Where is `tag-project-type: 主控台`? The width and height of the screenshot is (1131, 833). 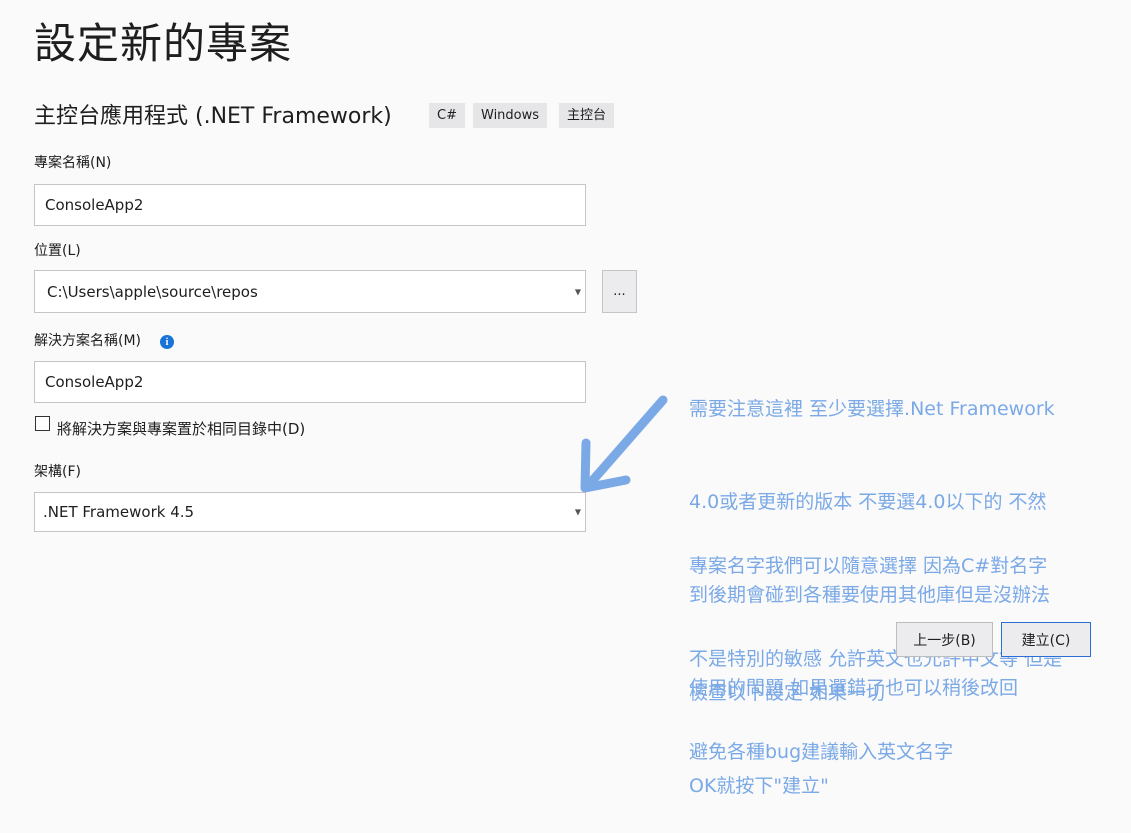 tag-project-type: 主控台 is located at coordinates (587, 115).